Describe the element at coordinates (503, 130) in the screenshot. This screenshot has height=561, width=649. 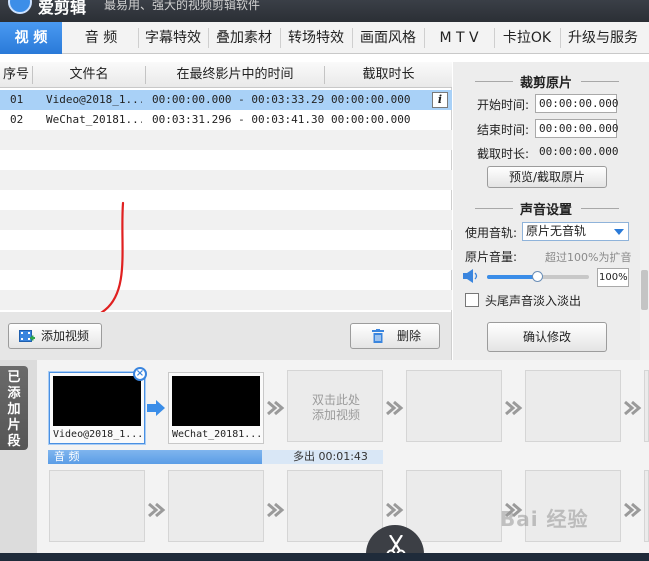
I see `end-time-label: 结束时间:` at that location.